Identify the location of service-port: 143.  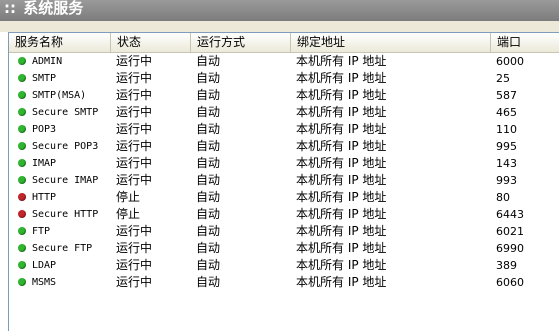
(506, 163).